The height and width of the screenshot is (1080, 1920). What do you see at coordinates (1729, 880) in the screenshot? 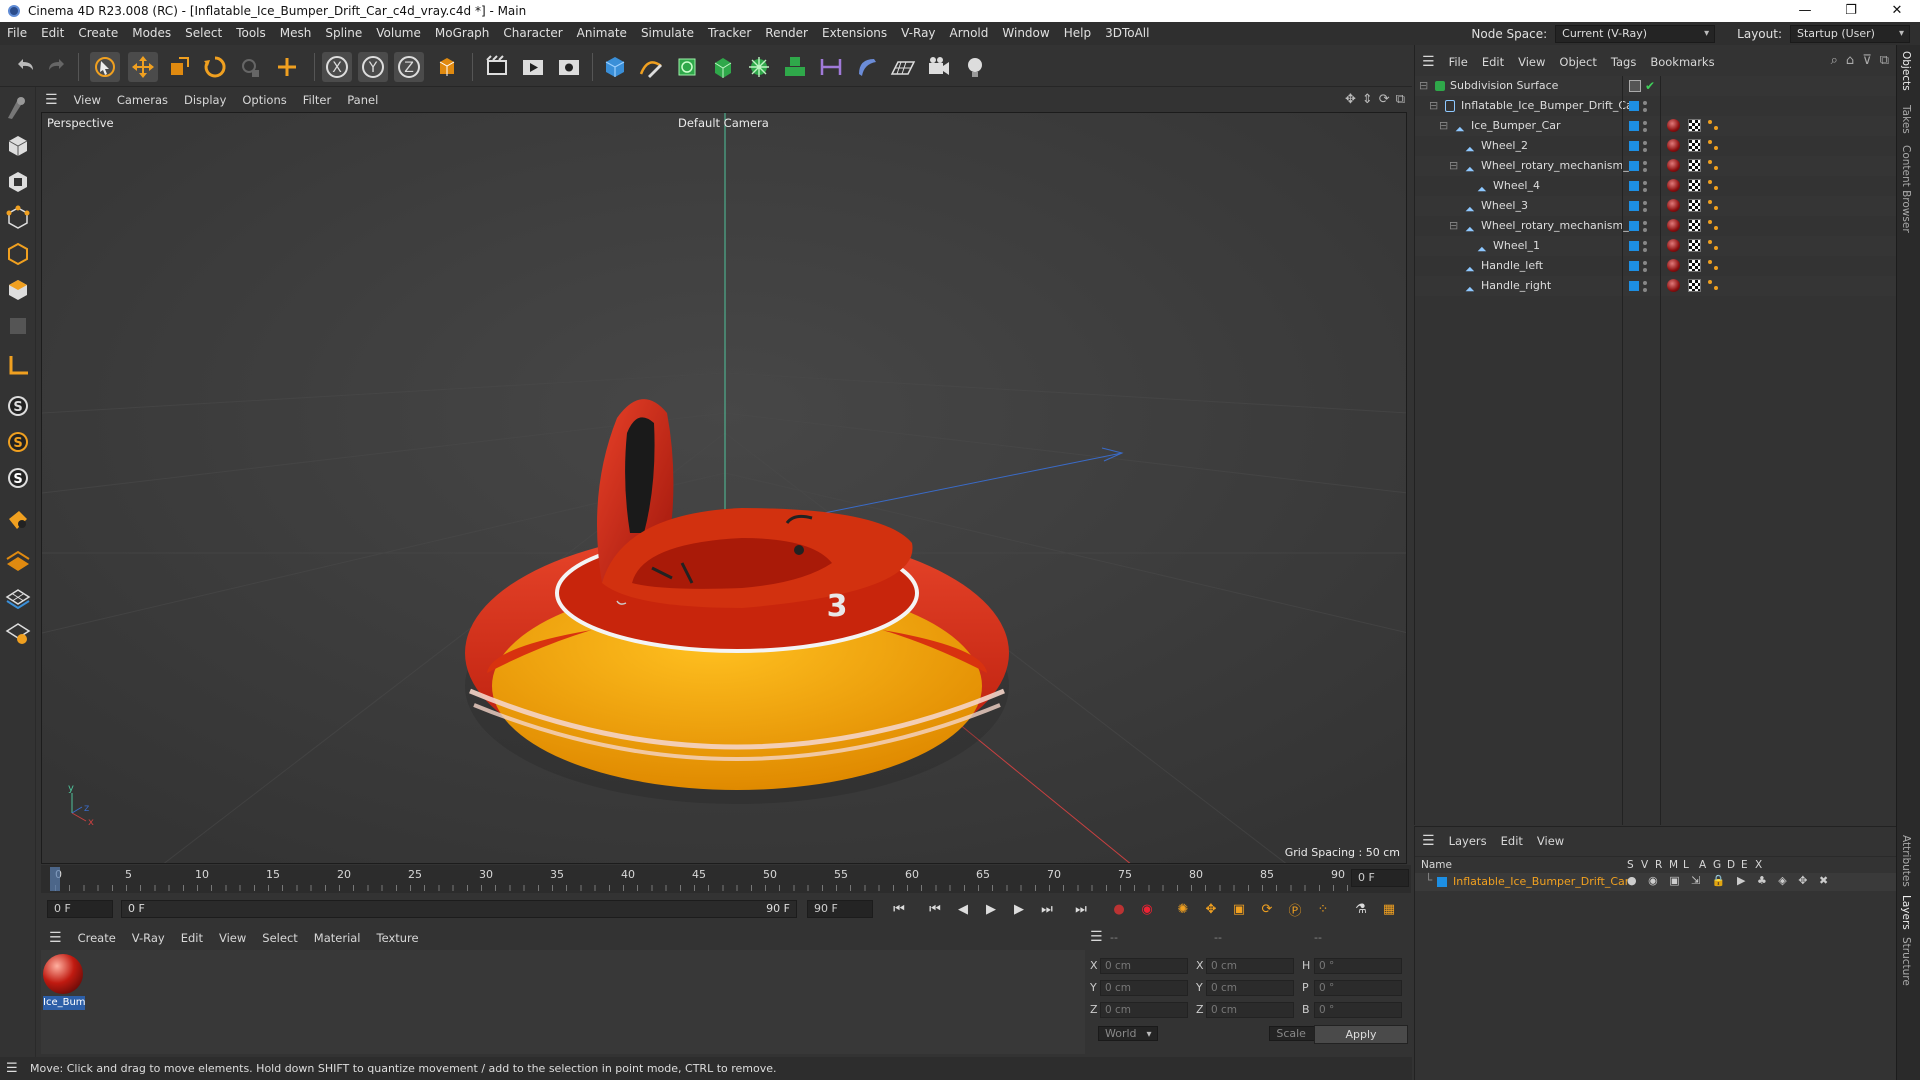
I see `layer-flag-icons: ● ◉ ▣ ⇲ 🔒 ▶ ♣ ◈ ✥ ✖` at bounding box center [1729, 880].